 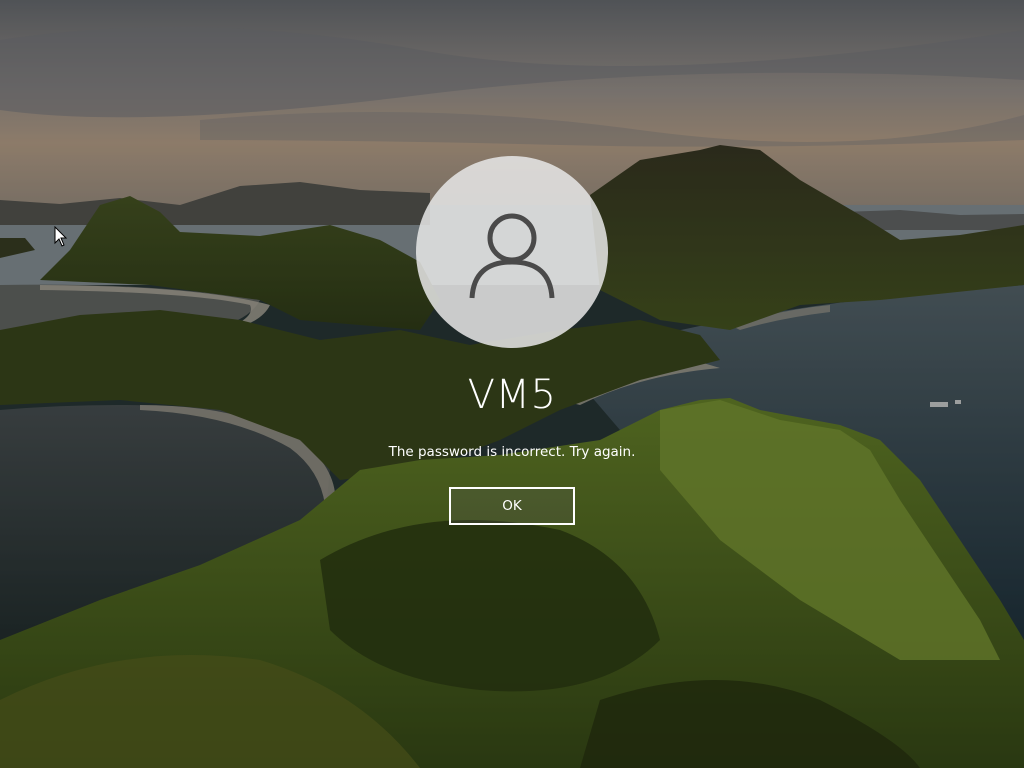 What do you see at coordinates (512, 256) in the screenshot?
I see `user-silhouette-icon` at bounding box center [512, 256].